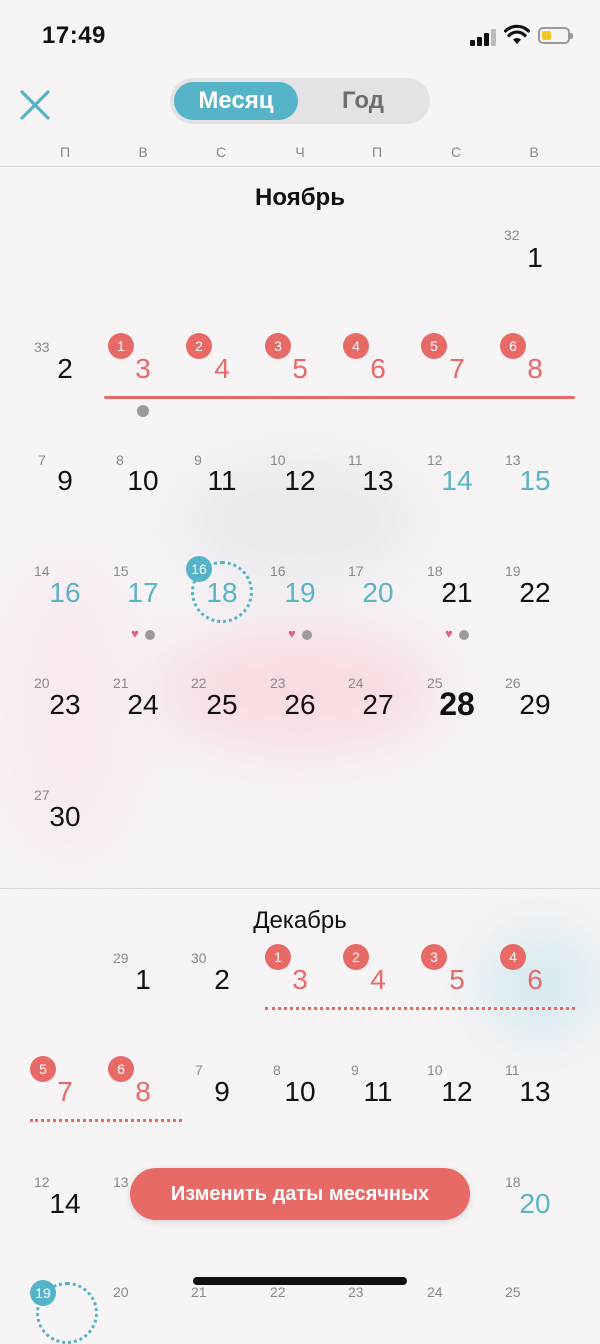  What do you see at coordinates (236, 101) in the screenshot?
I see `tab-month: Месяц` at bounding box center [236, 101].